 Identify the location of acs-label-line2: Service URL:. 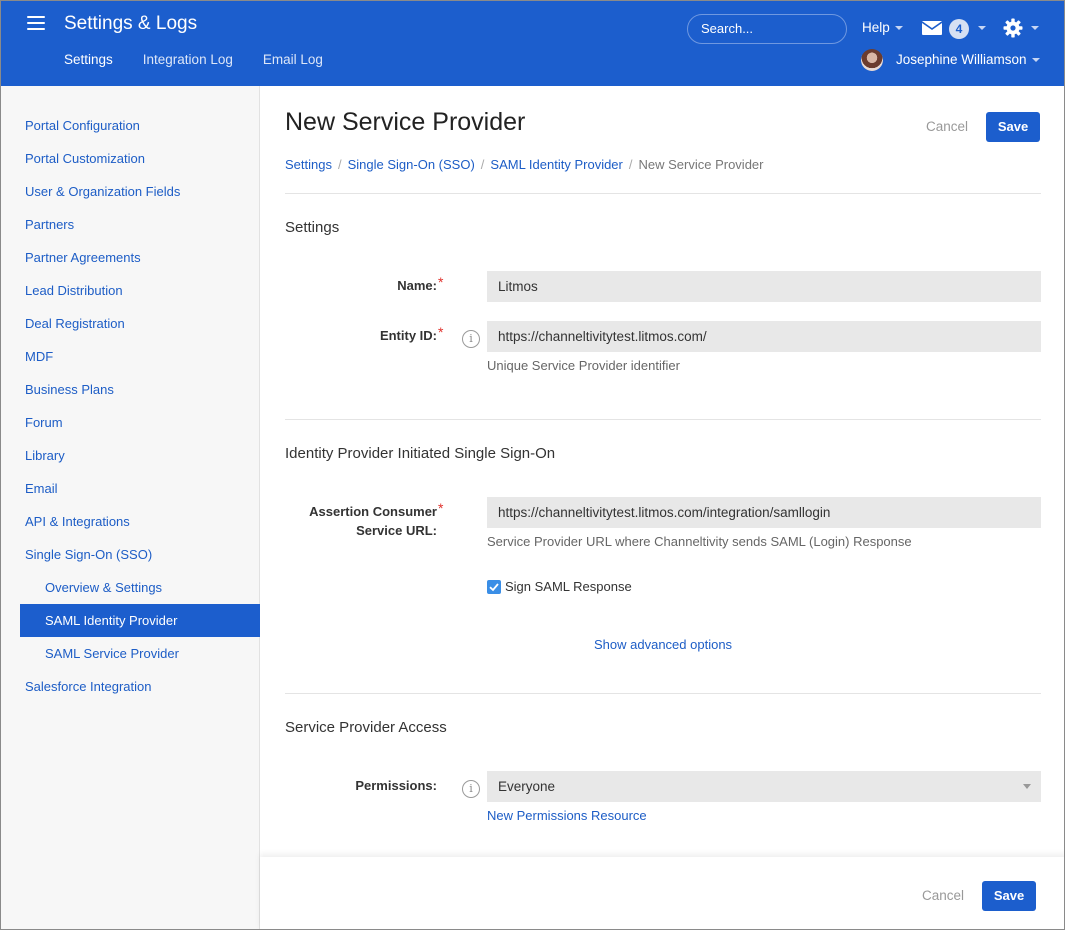
(396, 530).